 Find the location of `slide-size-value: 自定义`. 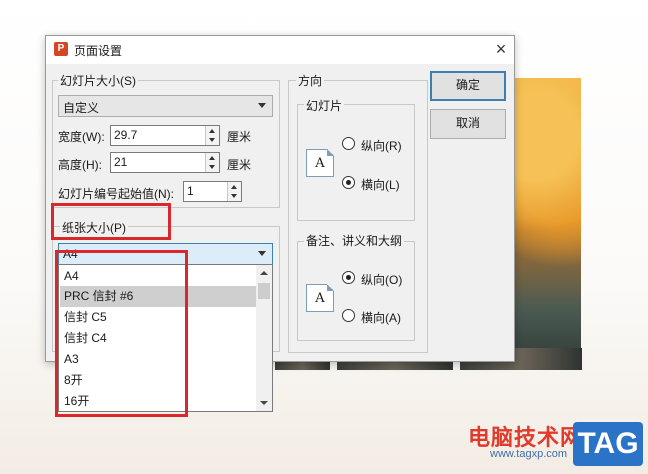

slide-size-value: 自定义 is located at coordinates (81, 108).